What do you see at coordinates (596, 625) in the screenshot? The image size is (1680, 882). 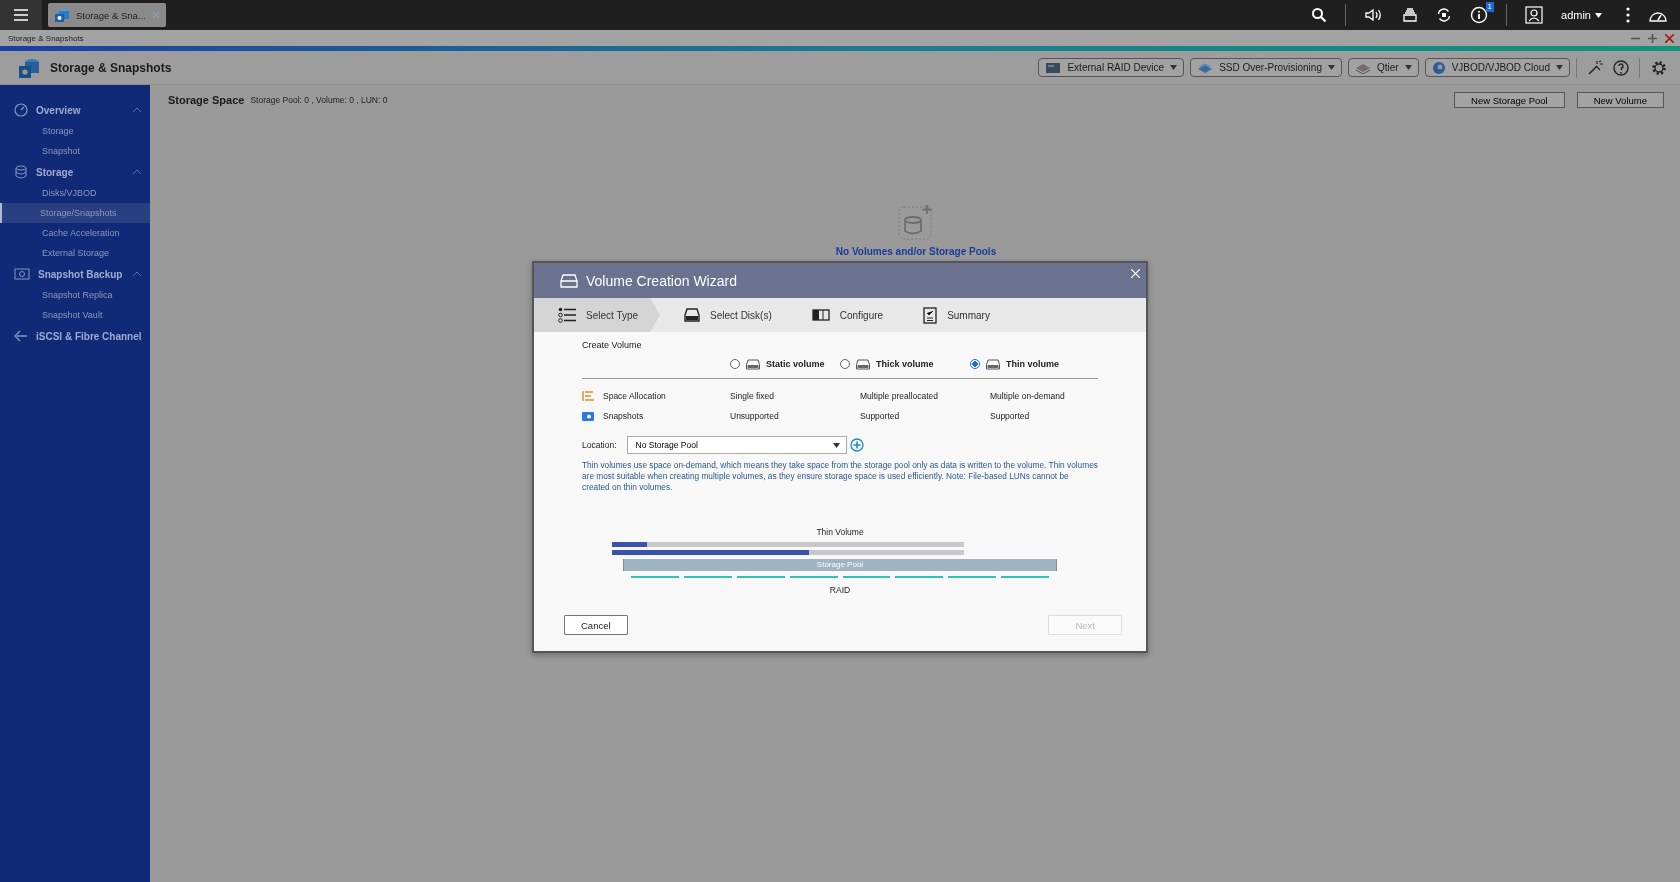 I see `dialog-button: Cancel` at bounding box center [596, 625].